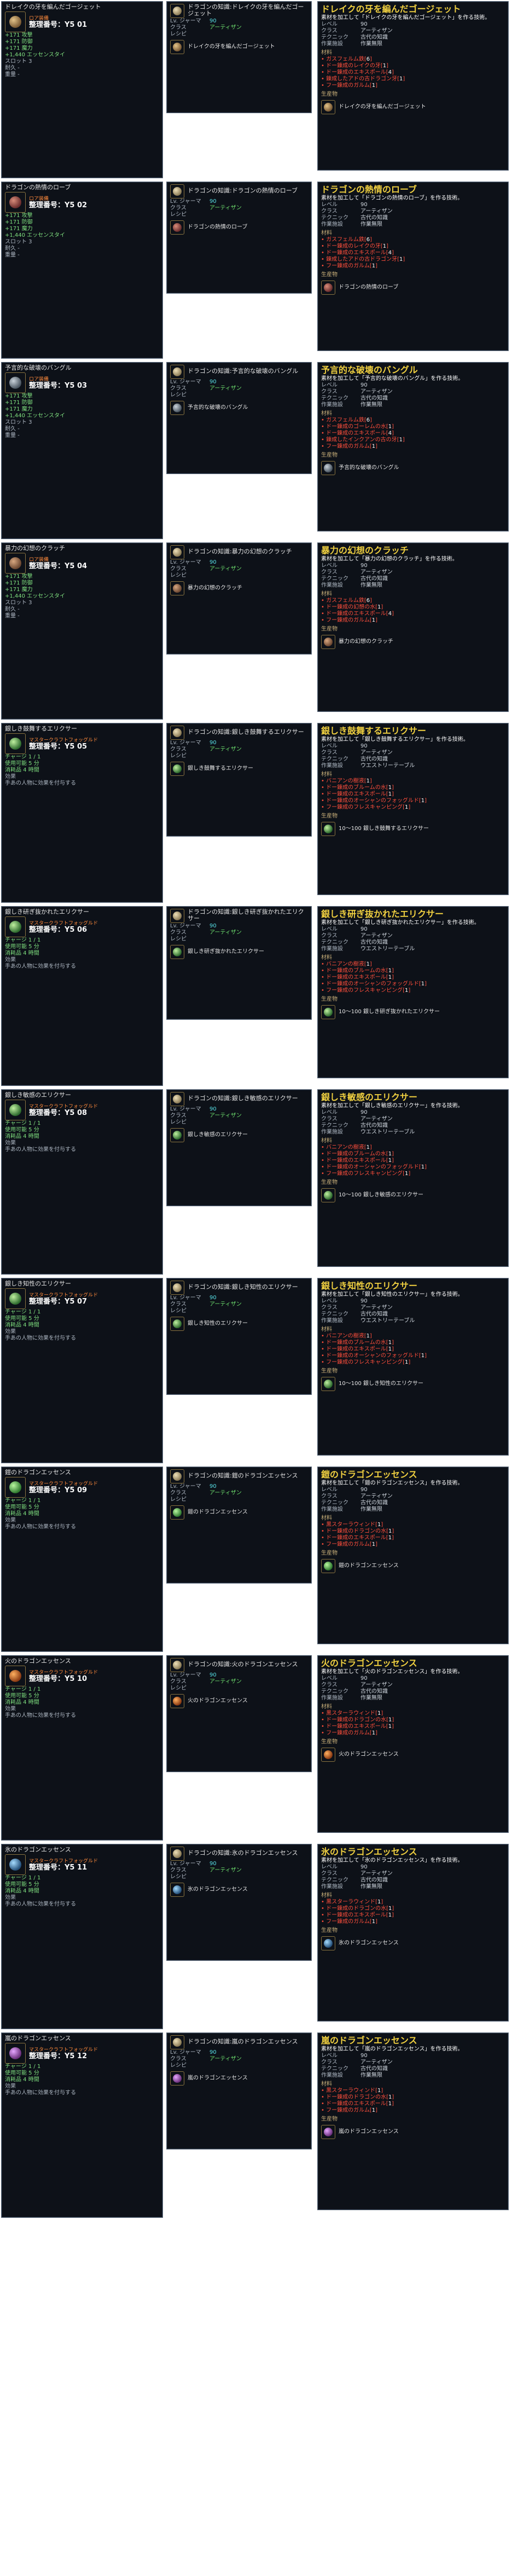  What do you see at coordinates (330, 2056) in the screenshot?
I see `craft-level-label: レベル` at bounding box center [330, 2056].